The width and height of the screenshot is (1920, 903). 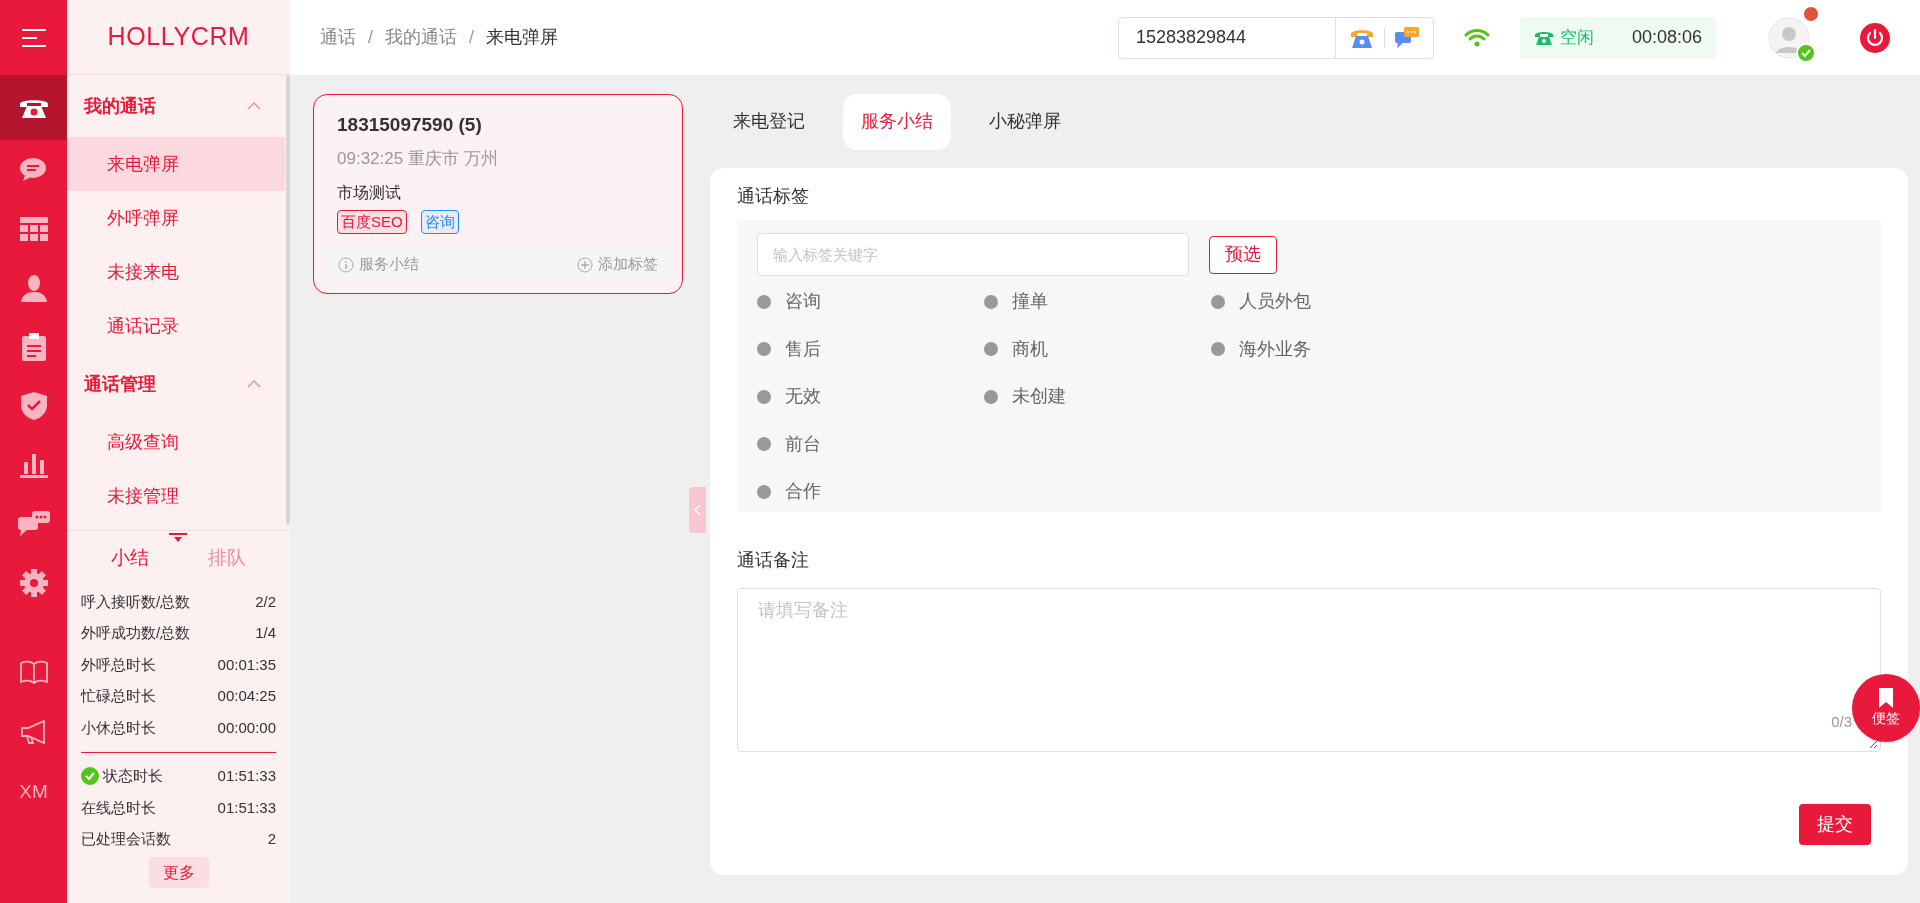 I want to click on stat-value: 00:04:25, so click(x=246, y=696).